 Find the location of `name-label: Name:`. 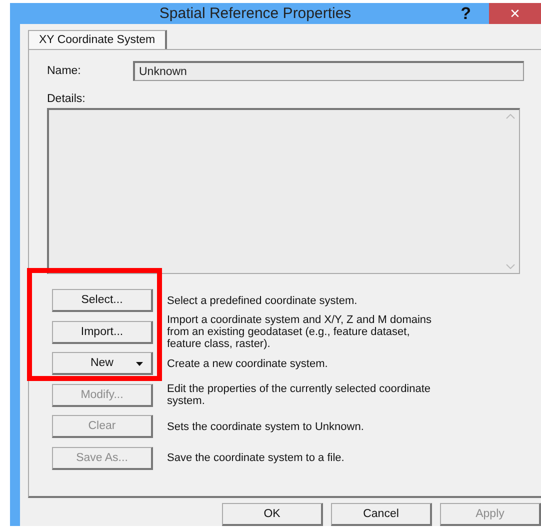

name-label: Name: is located at coordinates (64, 71).